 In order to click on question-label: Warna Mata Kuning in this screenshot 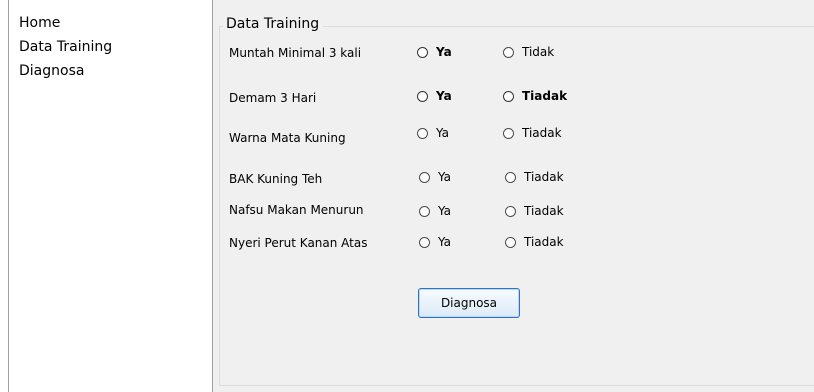, I will do `click(287, 138)`.